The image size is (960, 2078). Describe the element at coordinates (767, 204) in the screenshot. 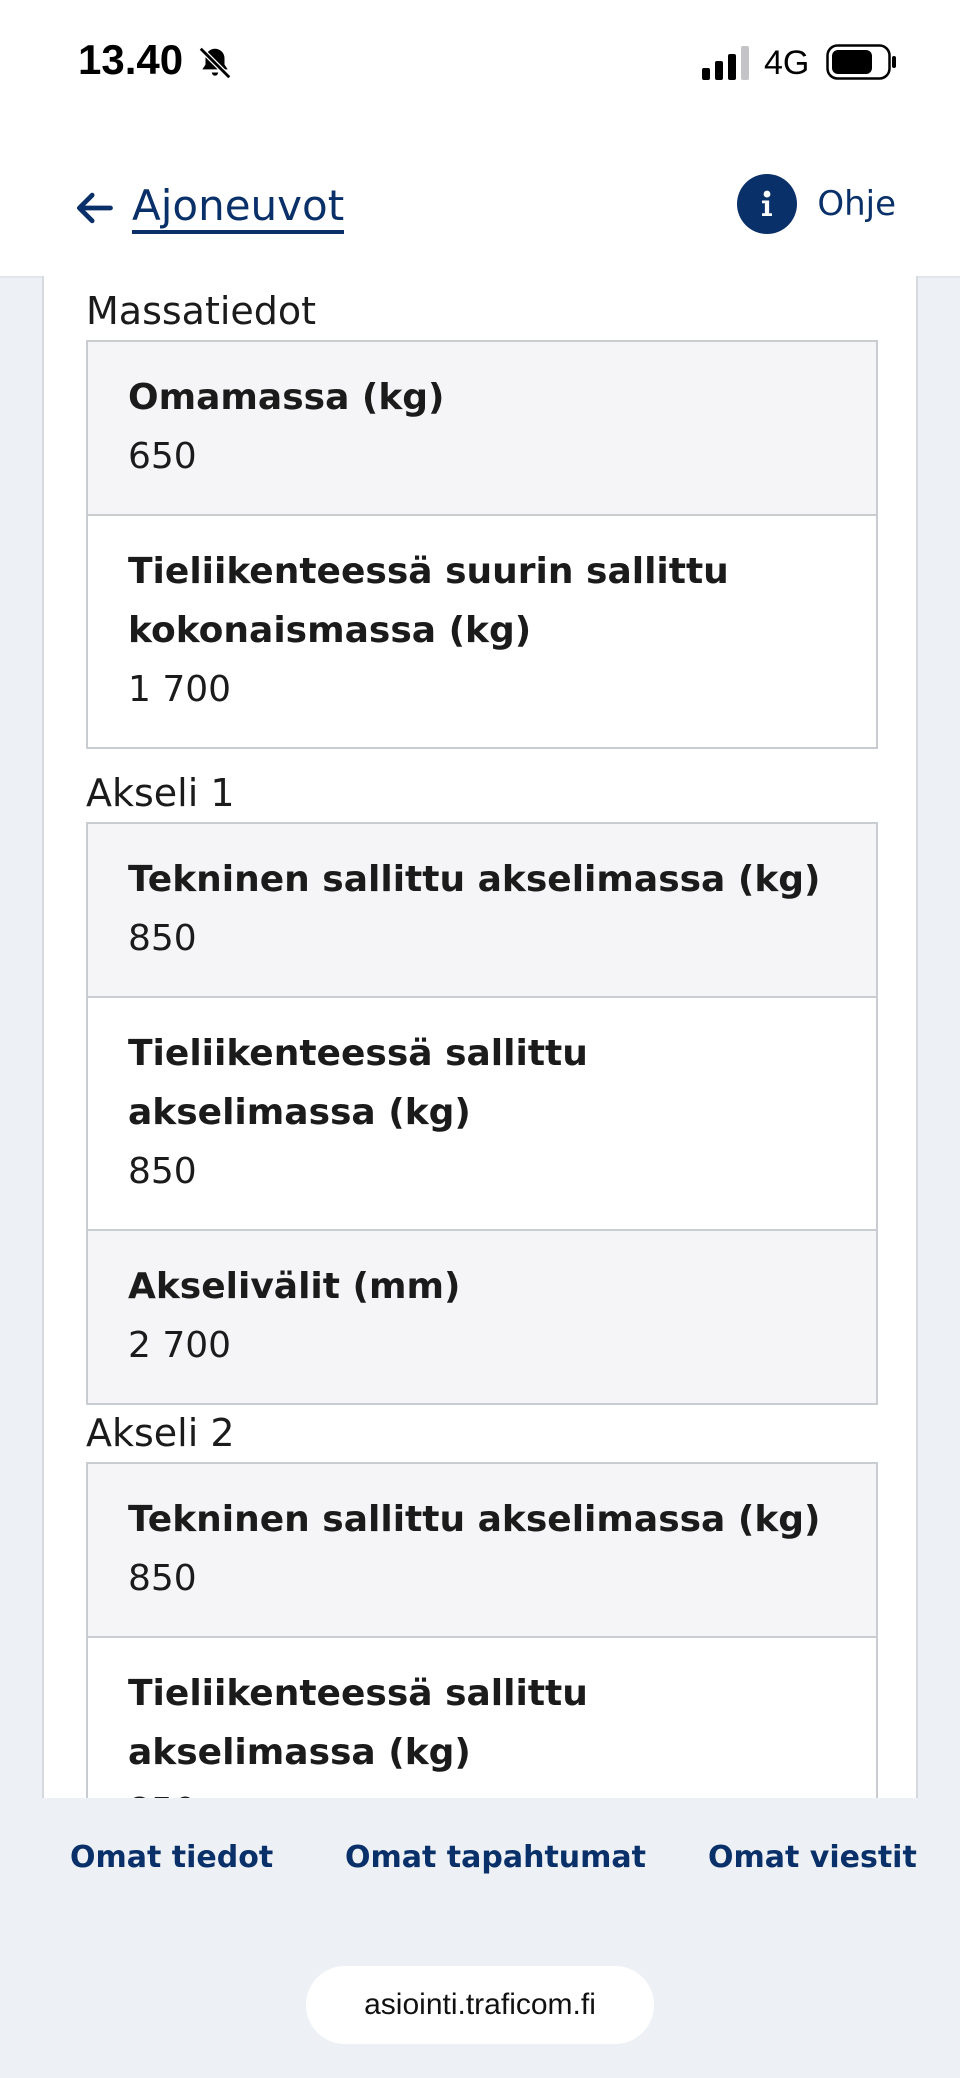

I see `info-icon` at that location.